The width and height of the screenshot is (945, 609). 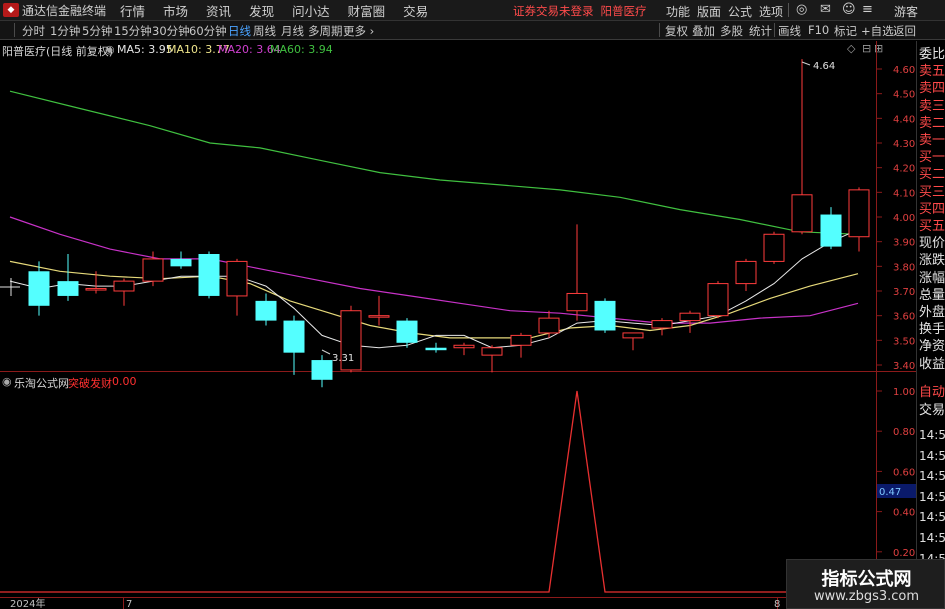 What do you see at coordinates (932, 192) in the screenshot?
I see `side-item-label: 买三` at bounding box center [932, 192].